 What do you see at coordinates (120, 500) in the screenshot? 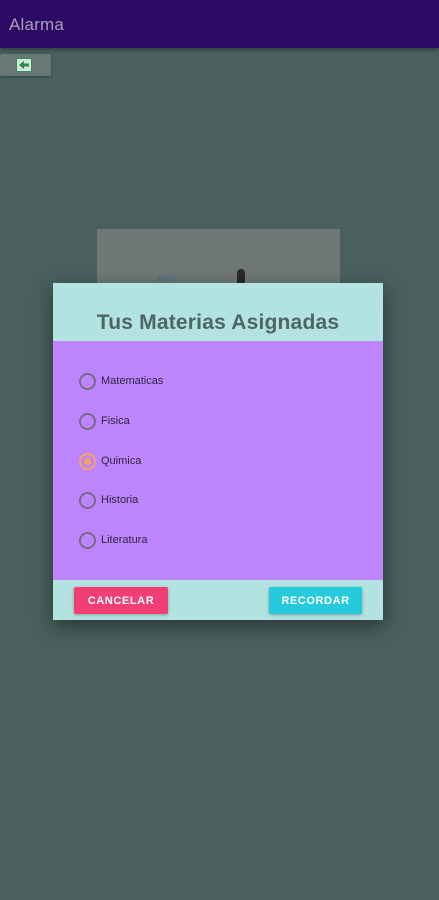
I see `radio-label: Historia` at bounding box center [120, 500].